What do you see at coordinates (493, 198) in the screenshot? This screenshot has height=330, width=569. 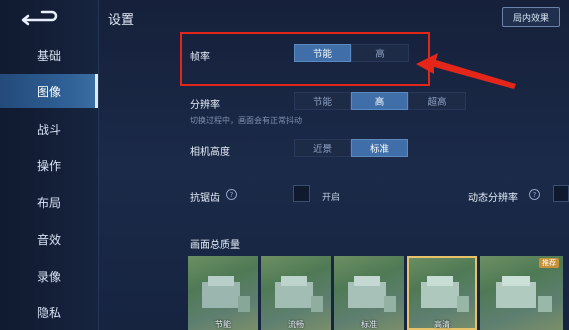 I see `dynamic-resolution-label: 动态分辨率` at bounding box center [493, 198].